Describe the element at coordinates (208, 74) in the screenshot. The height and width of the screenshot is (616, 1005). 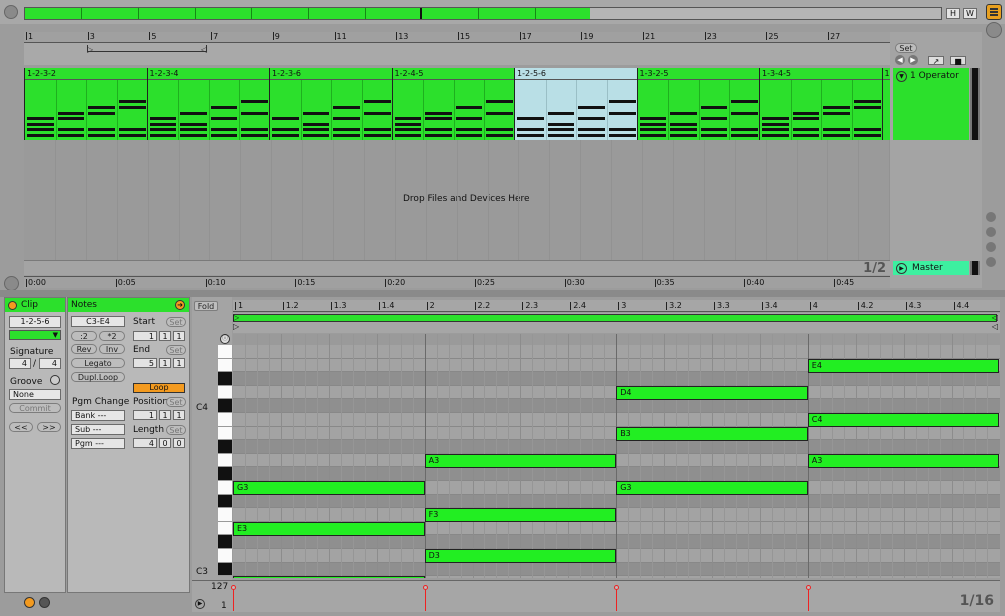
I see `clip-header: 1-2-3-4` at that location.